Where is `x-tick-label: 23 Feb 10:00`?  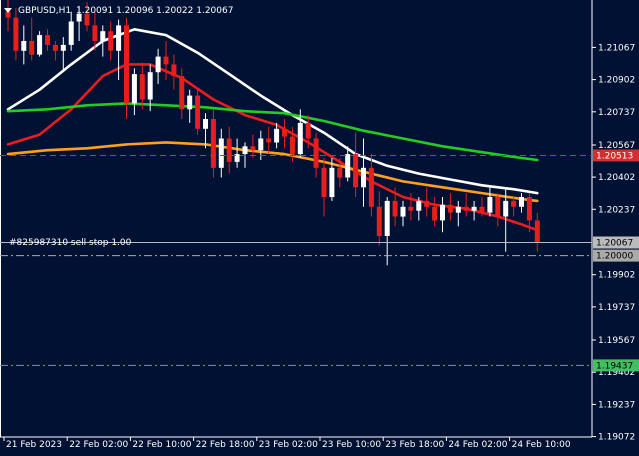 x-tick-label: 23 Feb 10:00 is located at coordinates (351, 445).